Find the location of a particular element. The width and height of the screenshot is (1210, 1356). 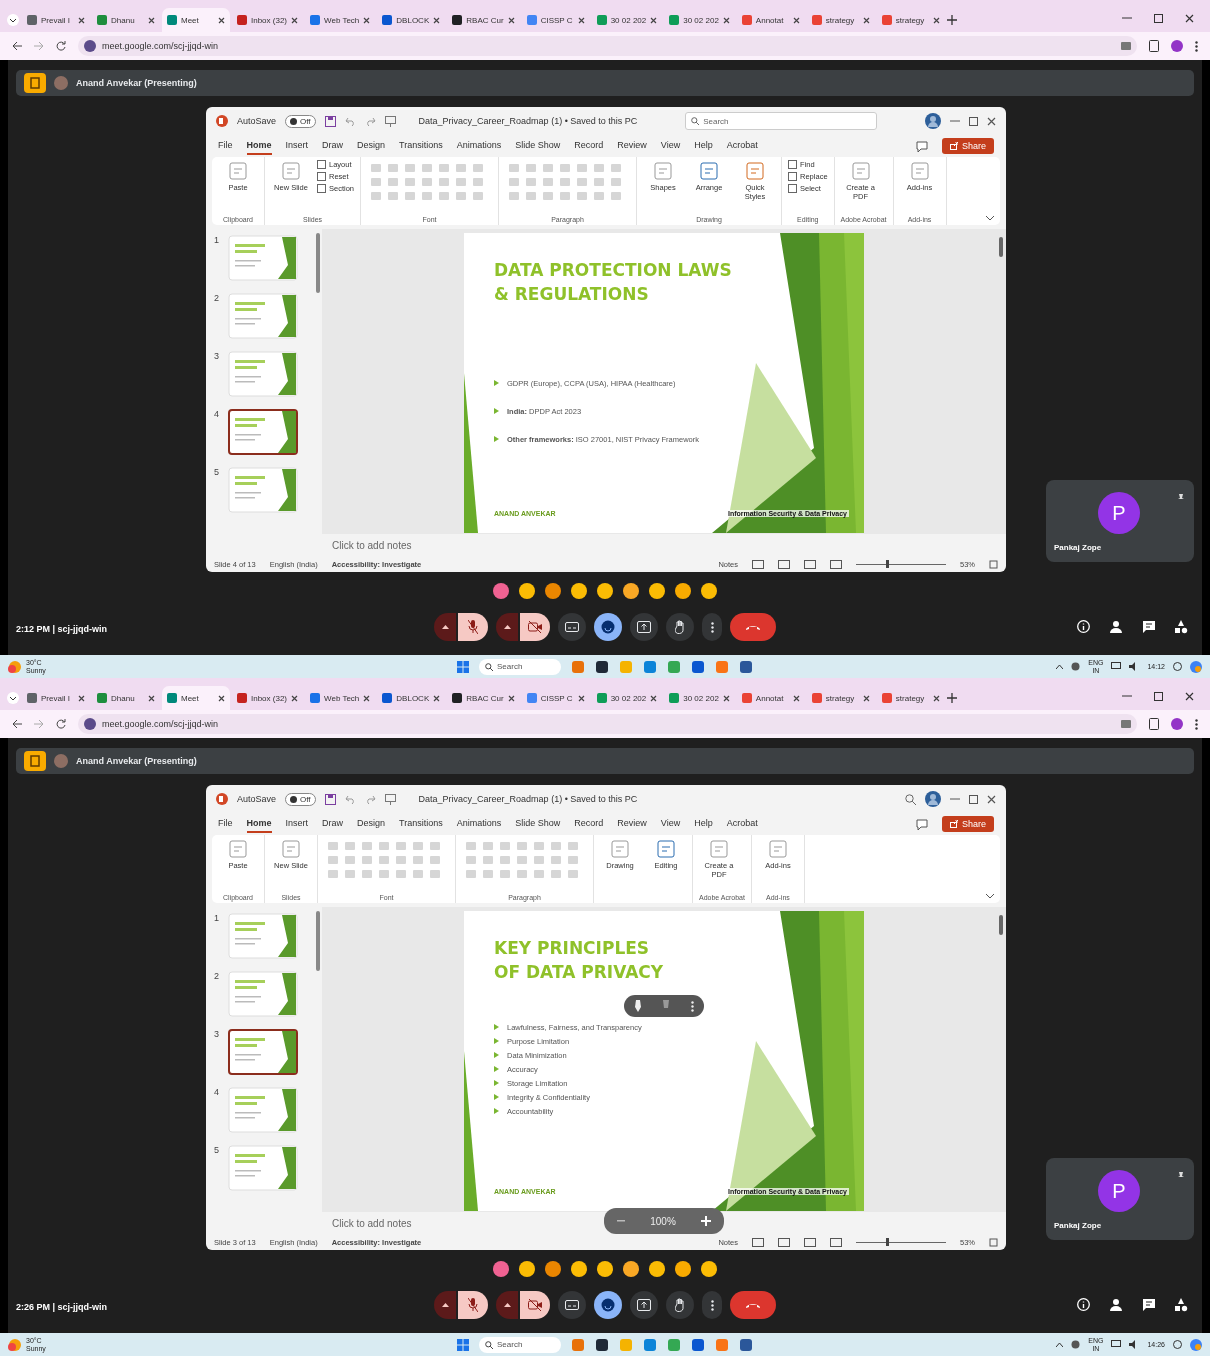

app-icon is located at coordinates (722, 1344).